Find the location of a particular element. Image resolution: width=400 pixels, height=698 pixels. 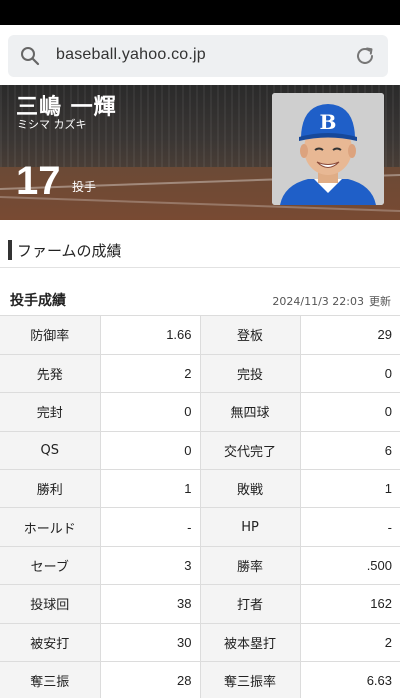

stat-label: セーブ is located at coordinates (50, 566).